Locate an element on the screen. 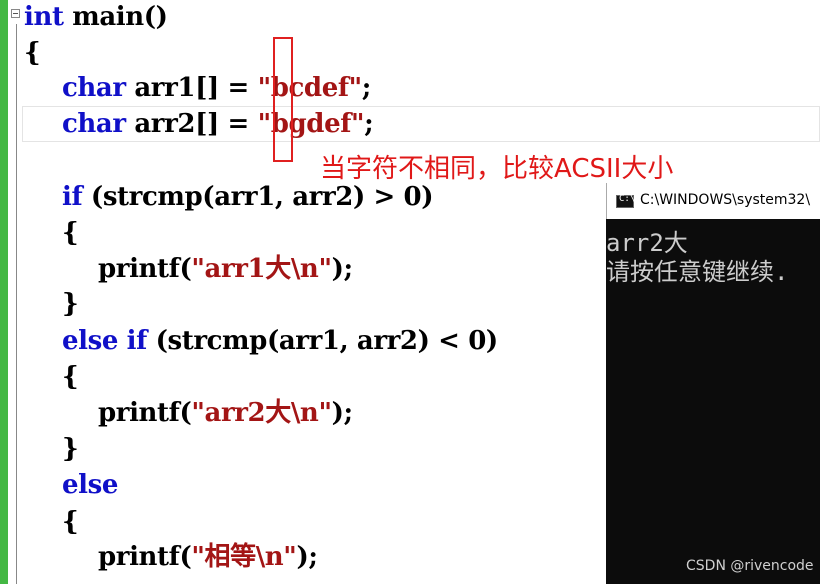 The width and height of the screenshot is (820, 584). code-line-11: printf("arr2大\n"); is located at coordinates (225, 413).